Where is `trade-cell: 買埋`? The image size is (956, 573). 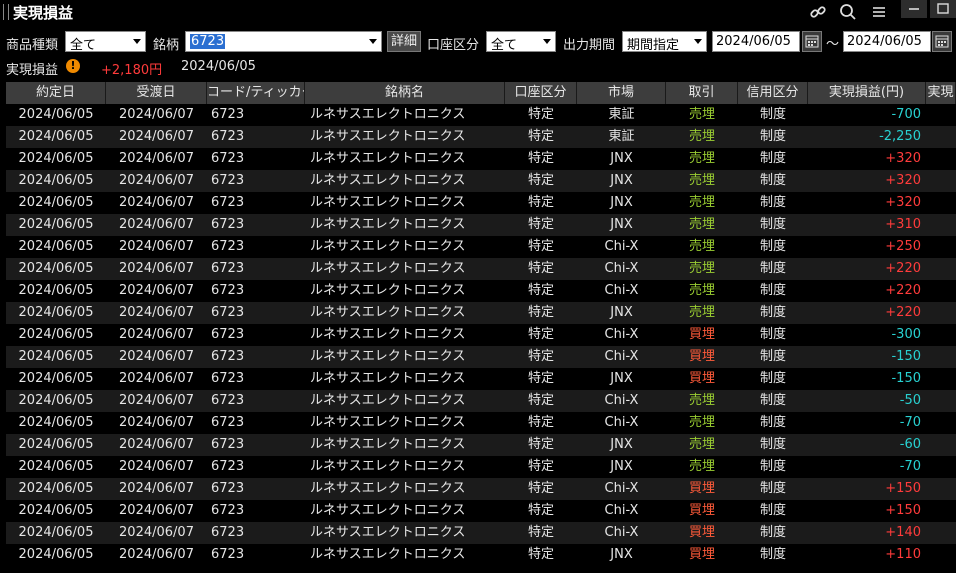 trade-cell: 買埋 is located at coordinates (701, 554).